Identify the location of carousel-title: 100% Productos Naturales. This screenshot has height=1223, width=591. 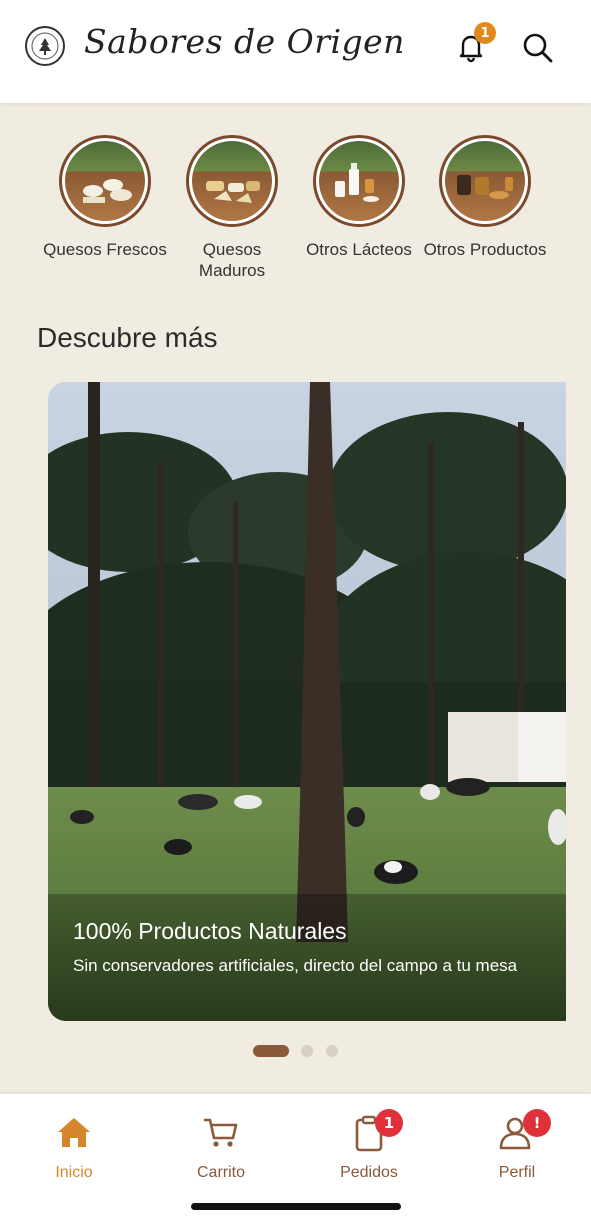
(210, 931).